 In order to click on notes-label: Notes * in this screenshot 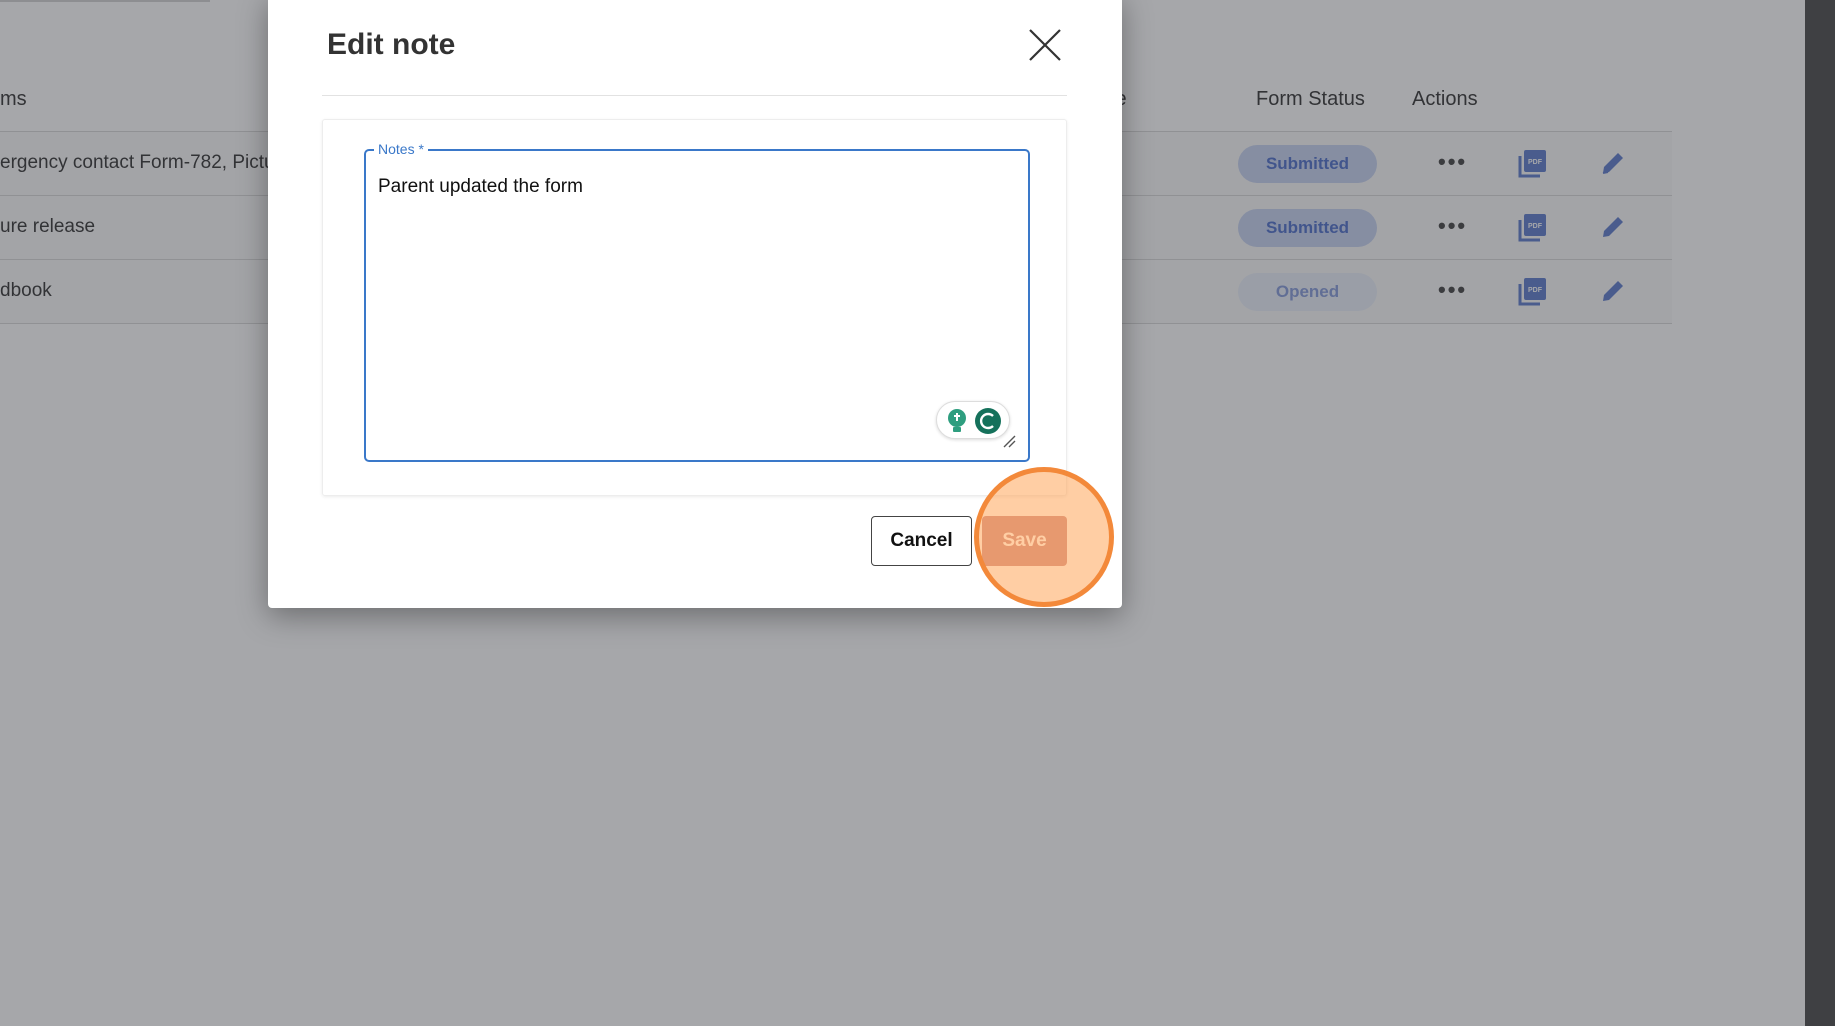, I will do `click(401, 149)`.